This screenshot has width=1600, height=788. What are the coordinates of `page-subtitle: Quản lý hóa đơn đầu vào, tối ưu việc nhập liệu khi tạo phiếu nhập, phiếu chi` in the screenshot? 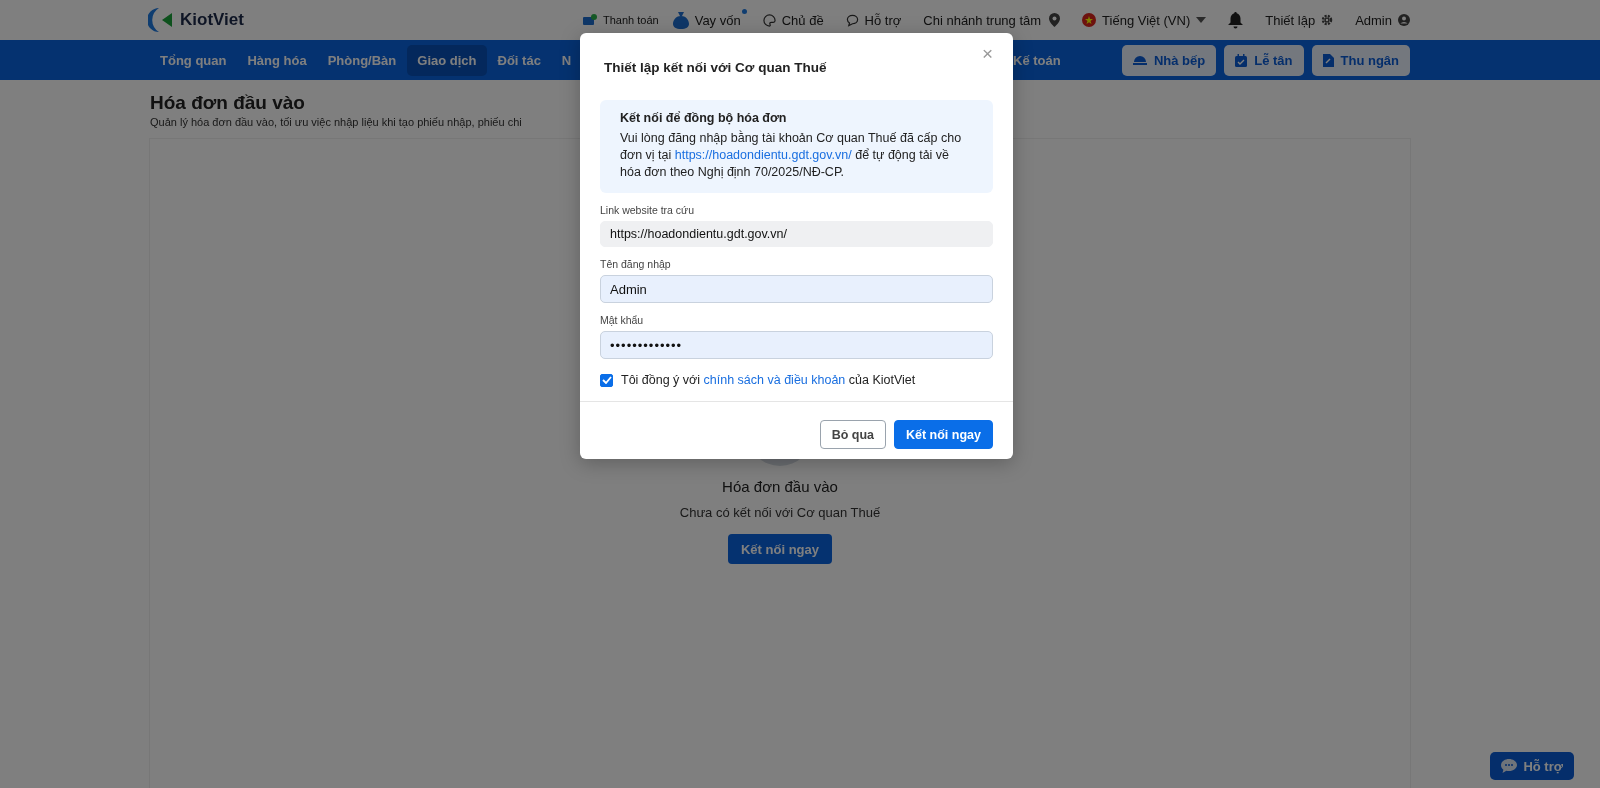 It's located at (336, 122).